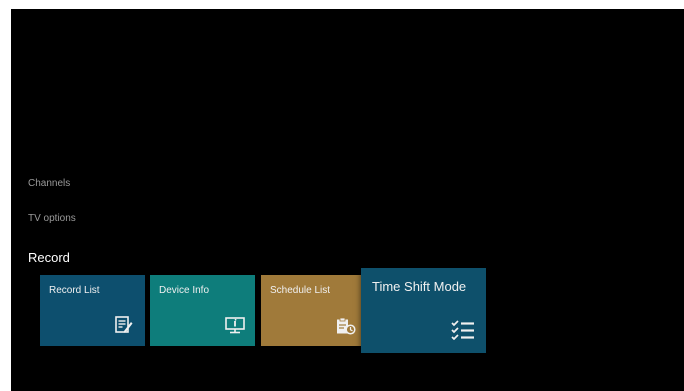 The height and width of the screenshot is (391, 684). I want to click on checklist-icon, so click(463, 332).